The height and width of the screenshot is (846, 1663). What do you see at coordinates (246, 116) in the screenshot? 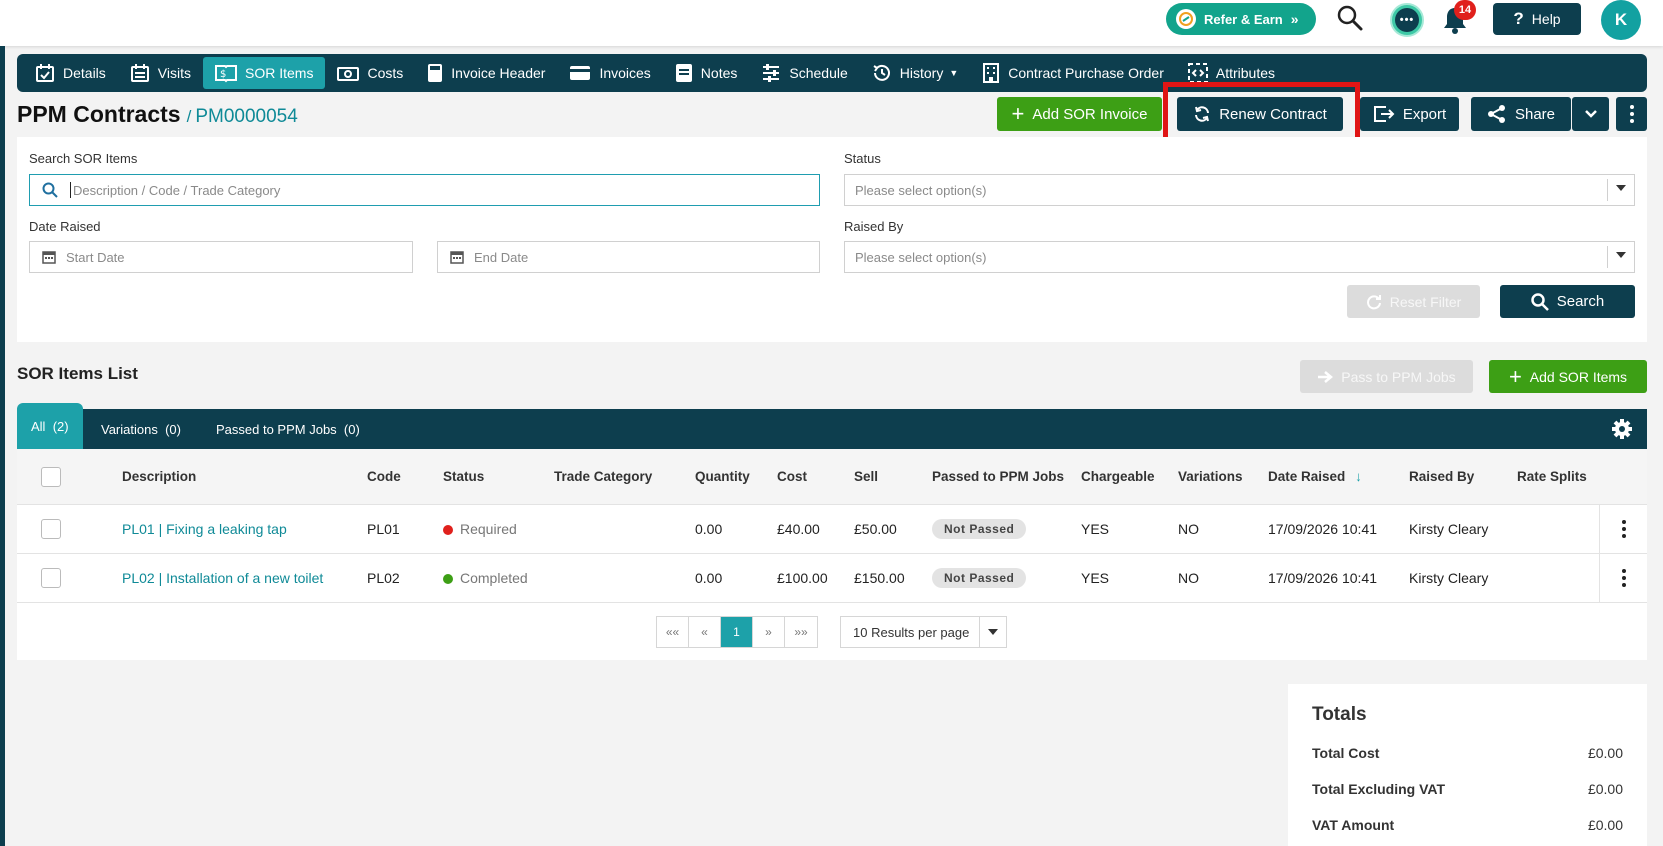
I see `contract-reference: PM0000054` at bounding box center [246, 116].